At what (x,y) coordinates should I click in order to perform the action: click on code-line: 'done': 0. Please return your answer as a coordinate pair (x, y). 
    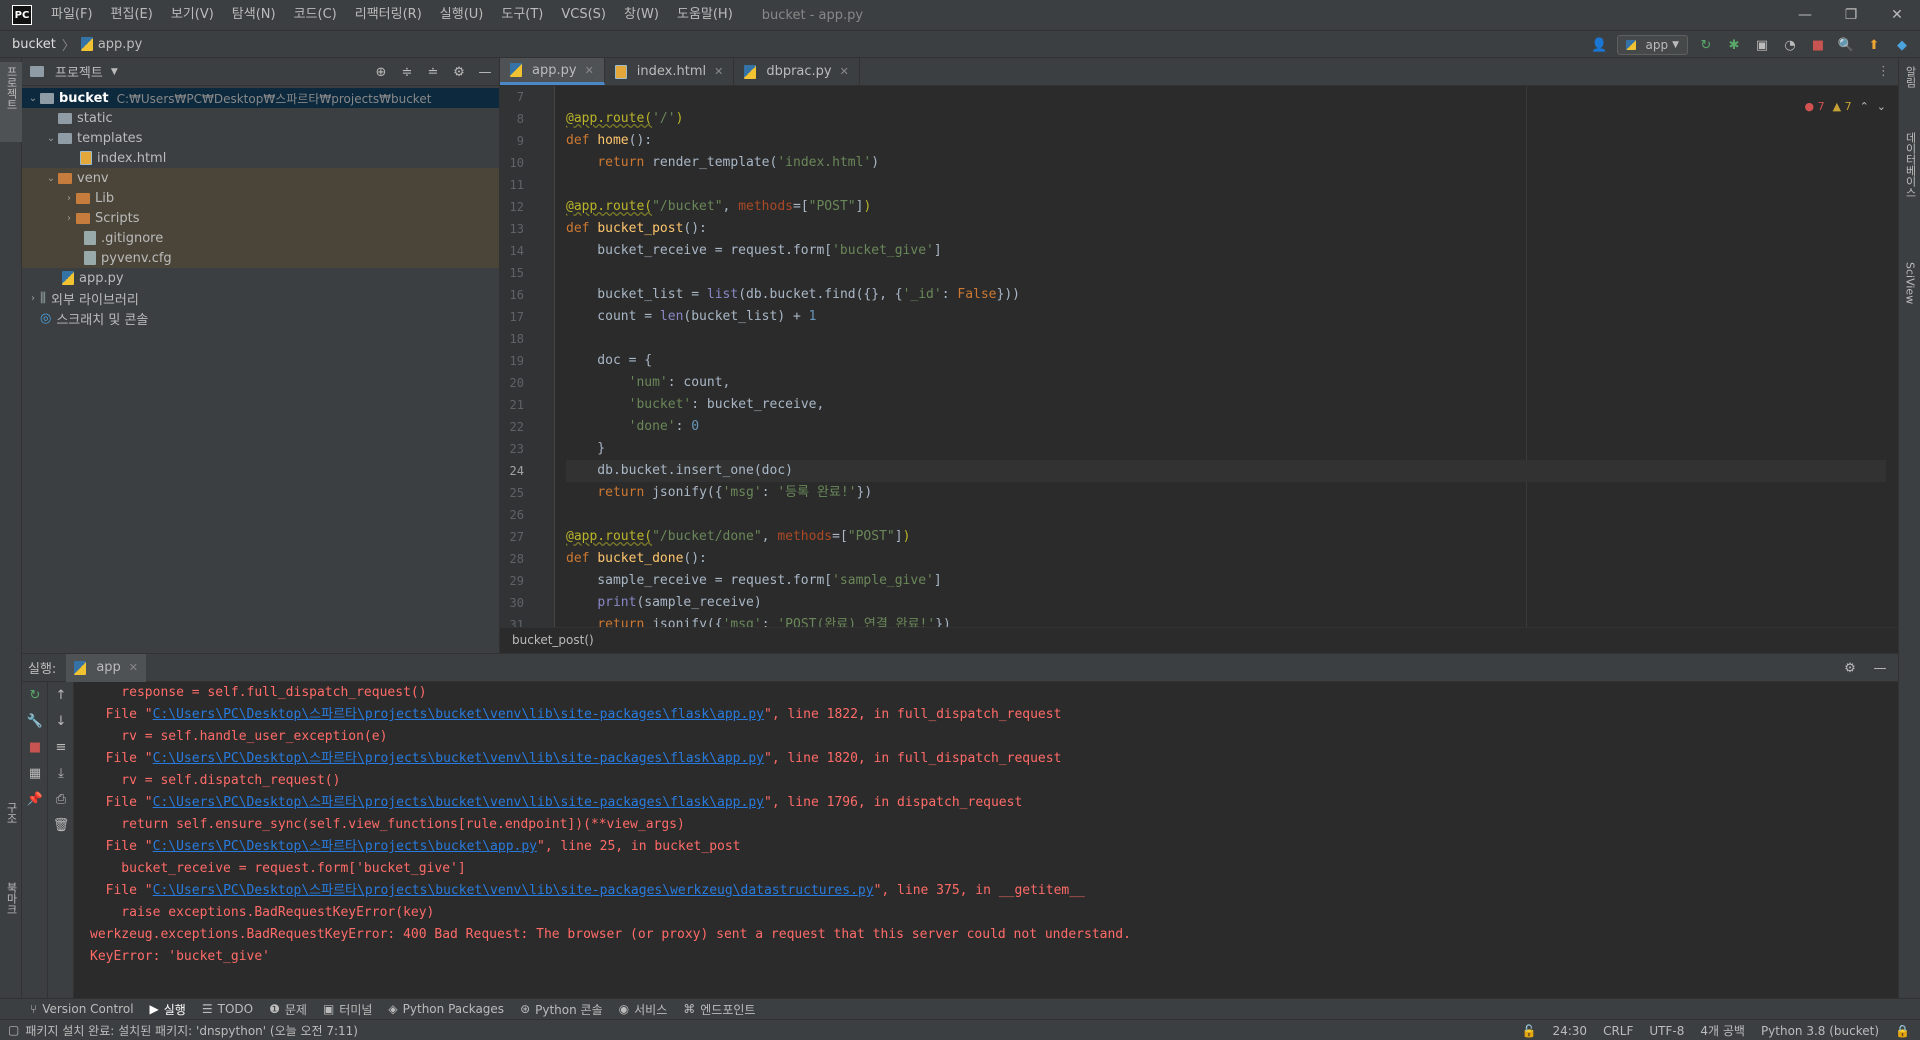
    Looking at the image, I should click on (1226, 427).